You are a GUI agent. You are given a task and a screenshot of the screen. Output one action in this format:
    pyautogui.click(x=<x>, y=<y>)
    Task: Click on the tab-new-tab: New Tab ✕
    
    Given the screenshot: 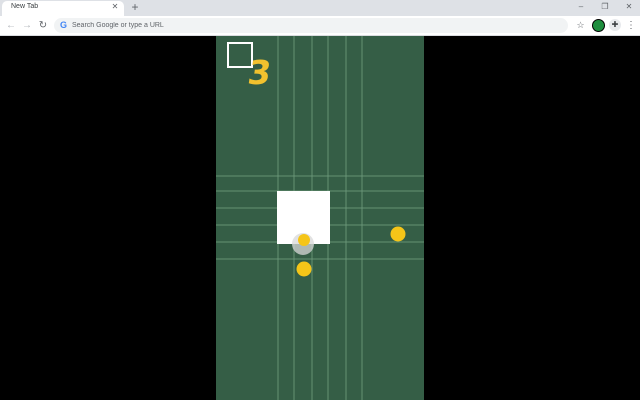 What is the action you would take?
    pyautogui.click(x=63, y=8)
    